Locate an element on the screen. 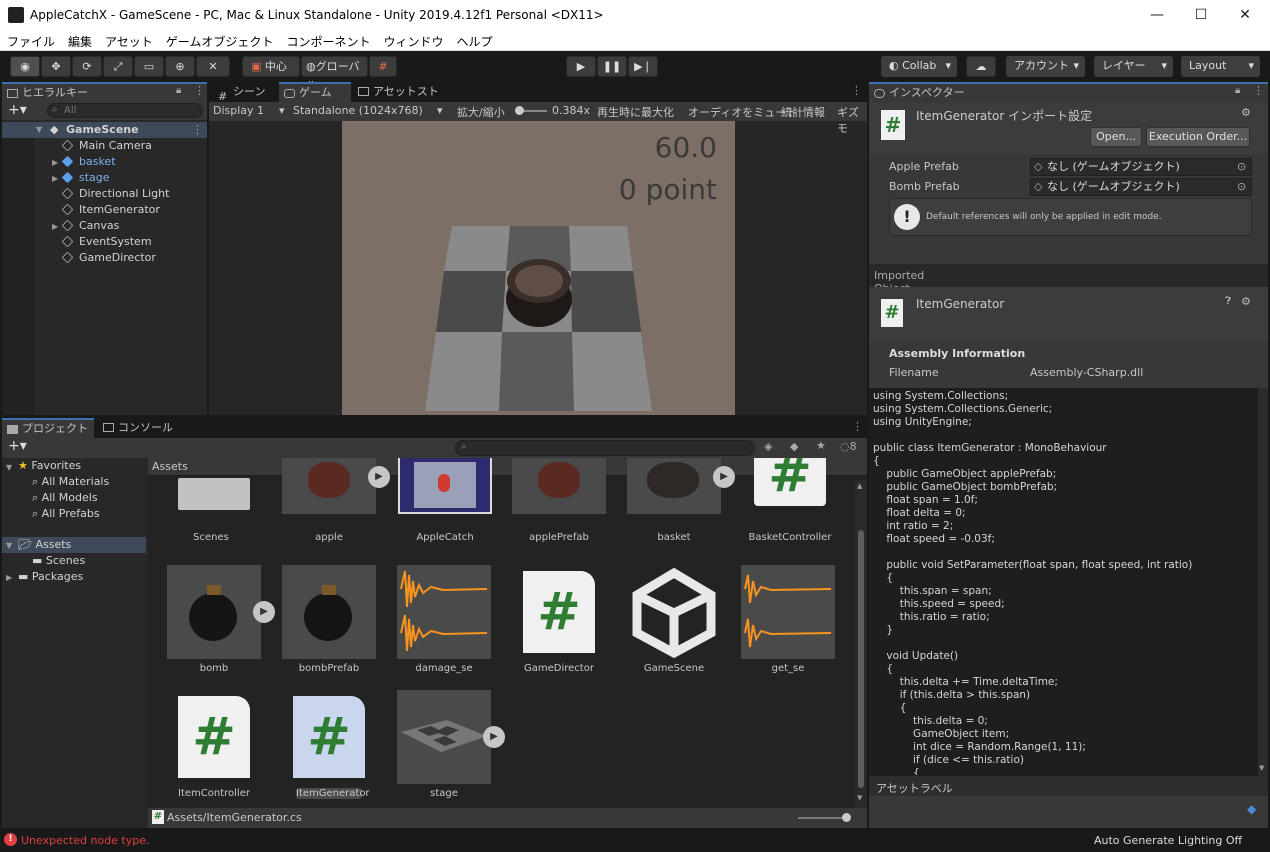 The width and height of the screenshot is (1270, 852). collab-dropdown: ◐ Collab is located at coordinates (919, 66).